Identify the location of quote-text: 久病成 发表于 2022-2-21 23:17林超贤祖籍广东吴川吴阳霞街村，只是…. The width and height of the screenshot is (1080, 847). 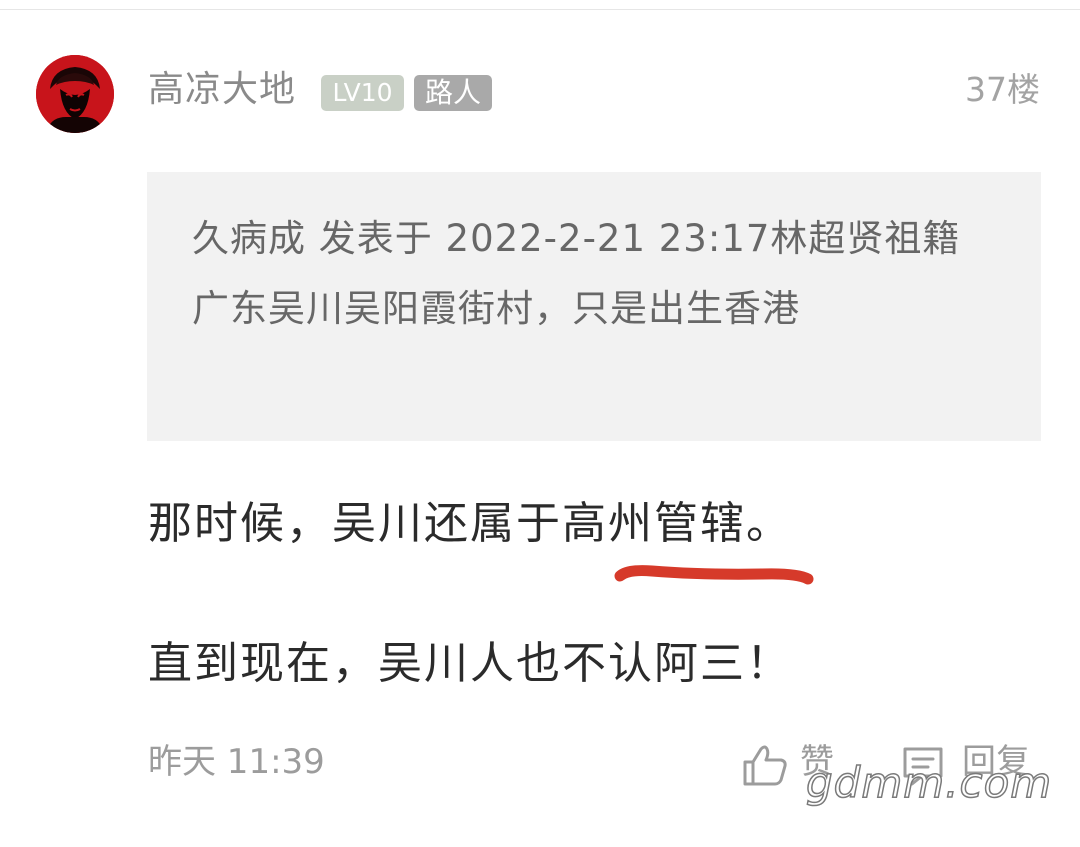
(576, 273).